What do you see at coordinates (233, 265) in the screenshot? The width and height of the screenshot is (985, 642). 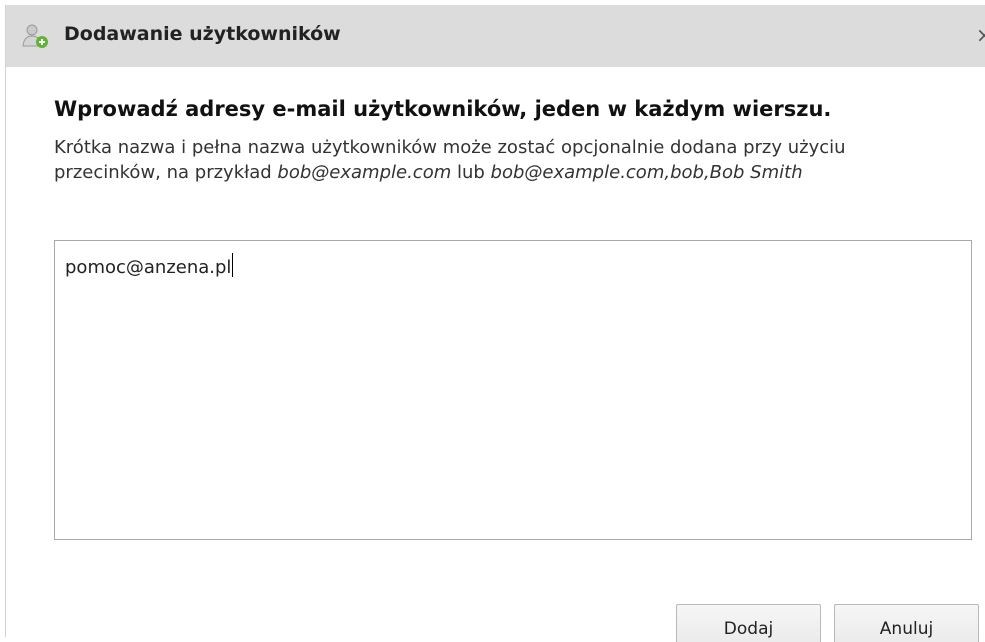 I see `text-caret` at bounding box center [233, 265].